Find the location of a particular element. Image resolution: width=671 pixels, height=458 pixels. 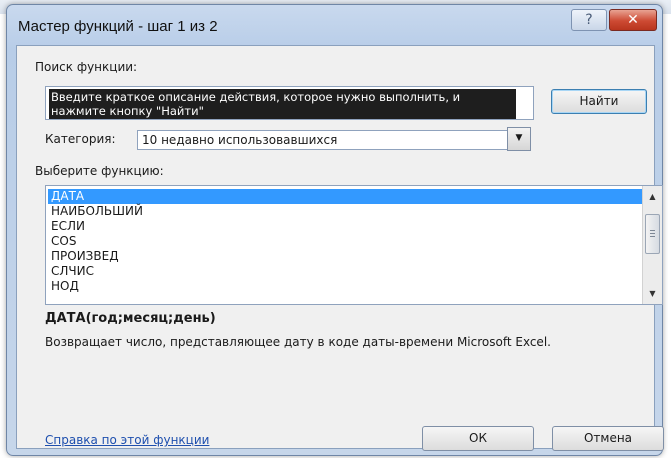

find-button-label: Найти is located at coordinates (599, 101).